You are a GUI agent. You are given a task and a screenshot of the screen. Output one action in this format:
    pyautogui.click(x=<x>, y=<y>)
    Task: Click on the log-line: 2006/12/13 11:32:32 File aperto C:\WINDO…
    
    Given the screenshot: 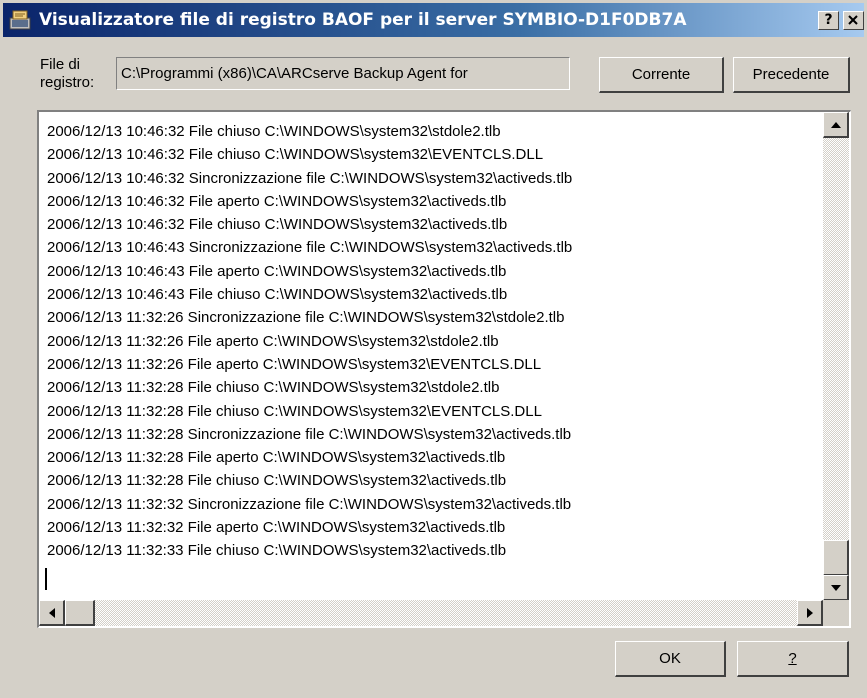 What is the action you would take?
    pyautogui.click(x=432, y=527)
    